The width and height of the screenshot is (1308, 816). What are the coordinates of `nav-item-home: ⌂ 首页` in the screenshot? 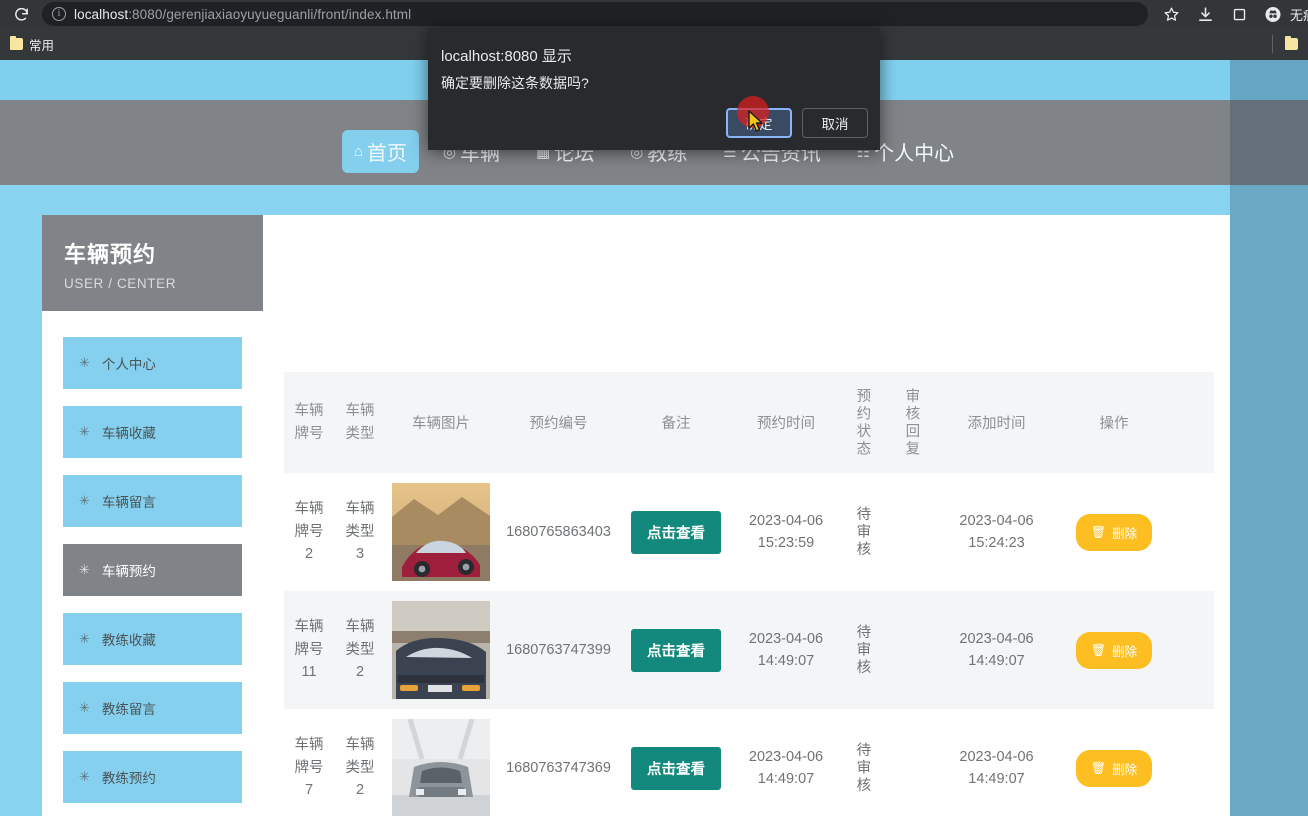 It's located at (380, 151).